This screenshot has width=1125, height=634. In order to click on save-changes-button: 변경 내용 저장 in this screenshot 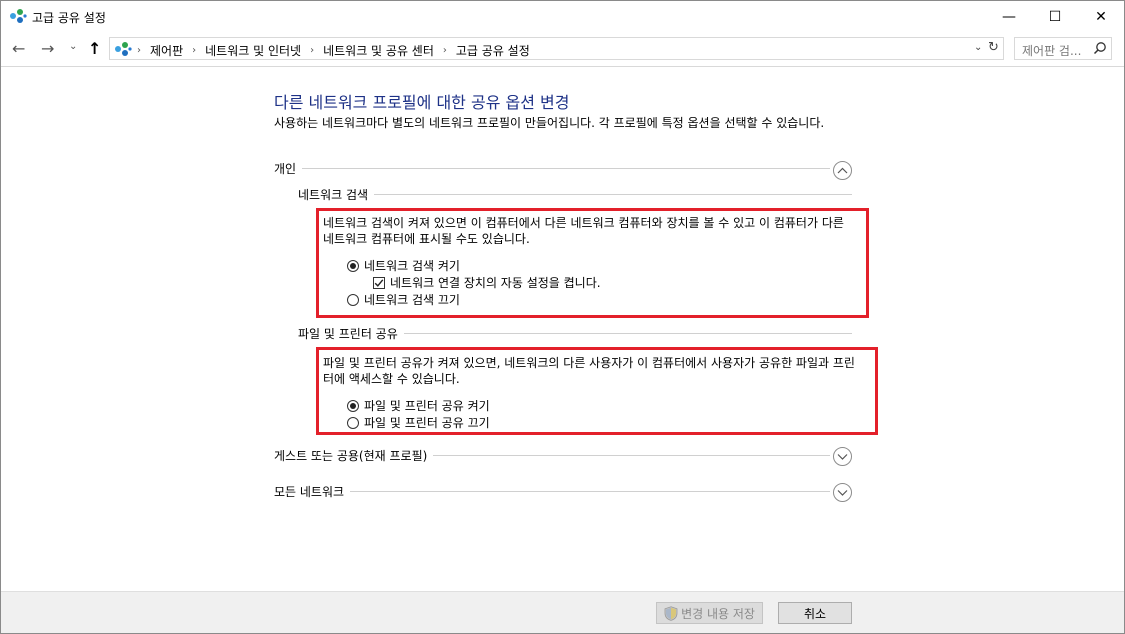, I will do `click(709, 613)`.